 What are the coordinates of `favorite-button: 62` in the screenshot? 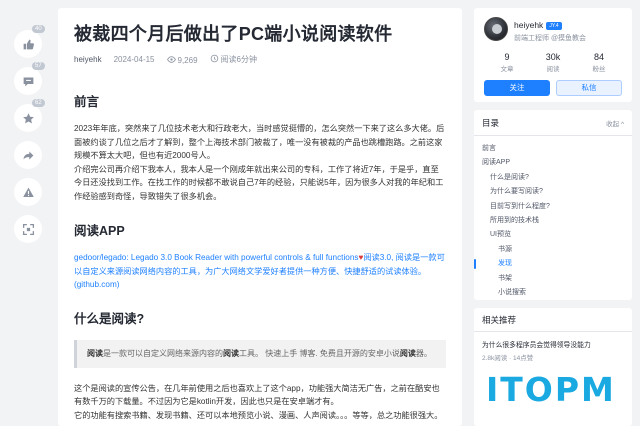 It's located at (29, 115).